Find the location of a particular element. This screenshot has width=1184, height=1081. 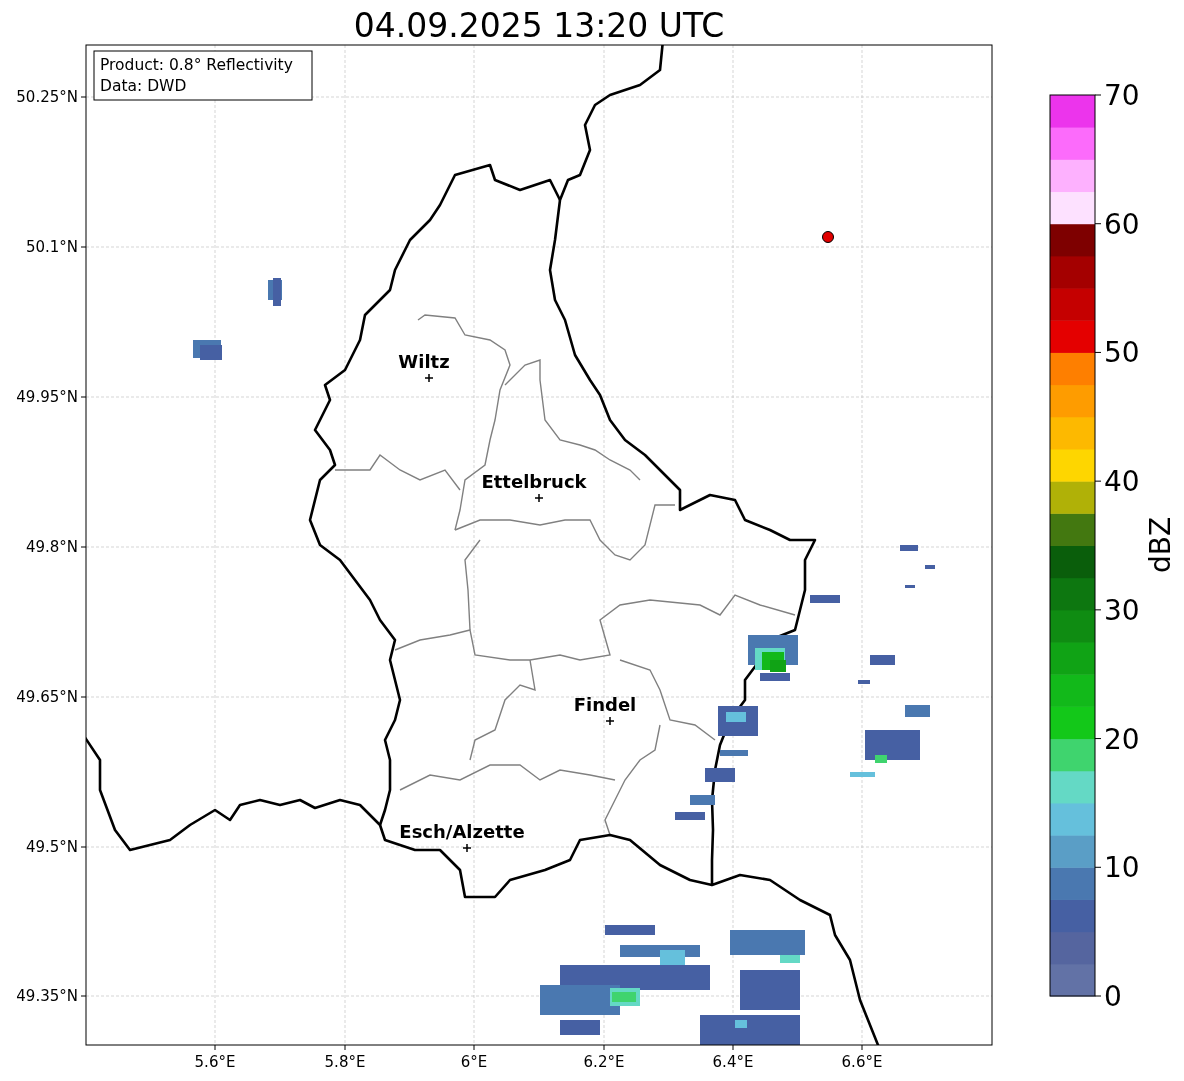

y-tick-label: 49.8°N is located at coordinates (51, 547).